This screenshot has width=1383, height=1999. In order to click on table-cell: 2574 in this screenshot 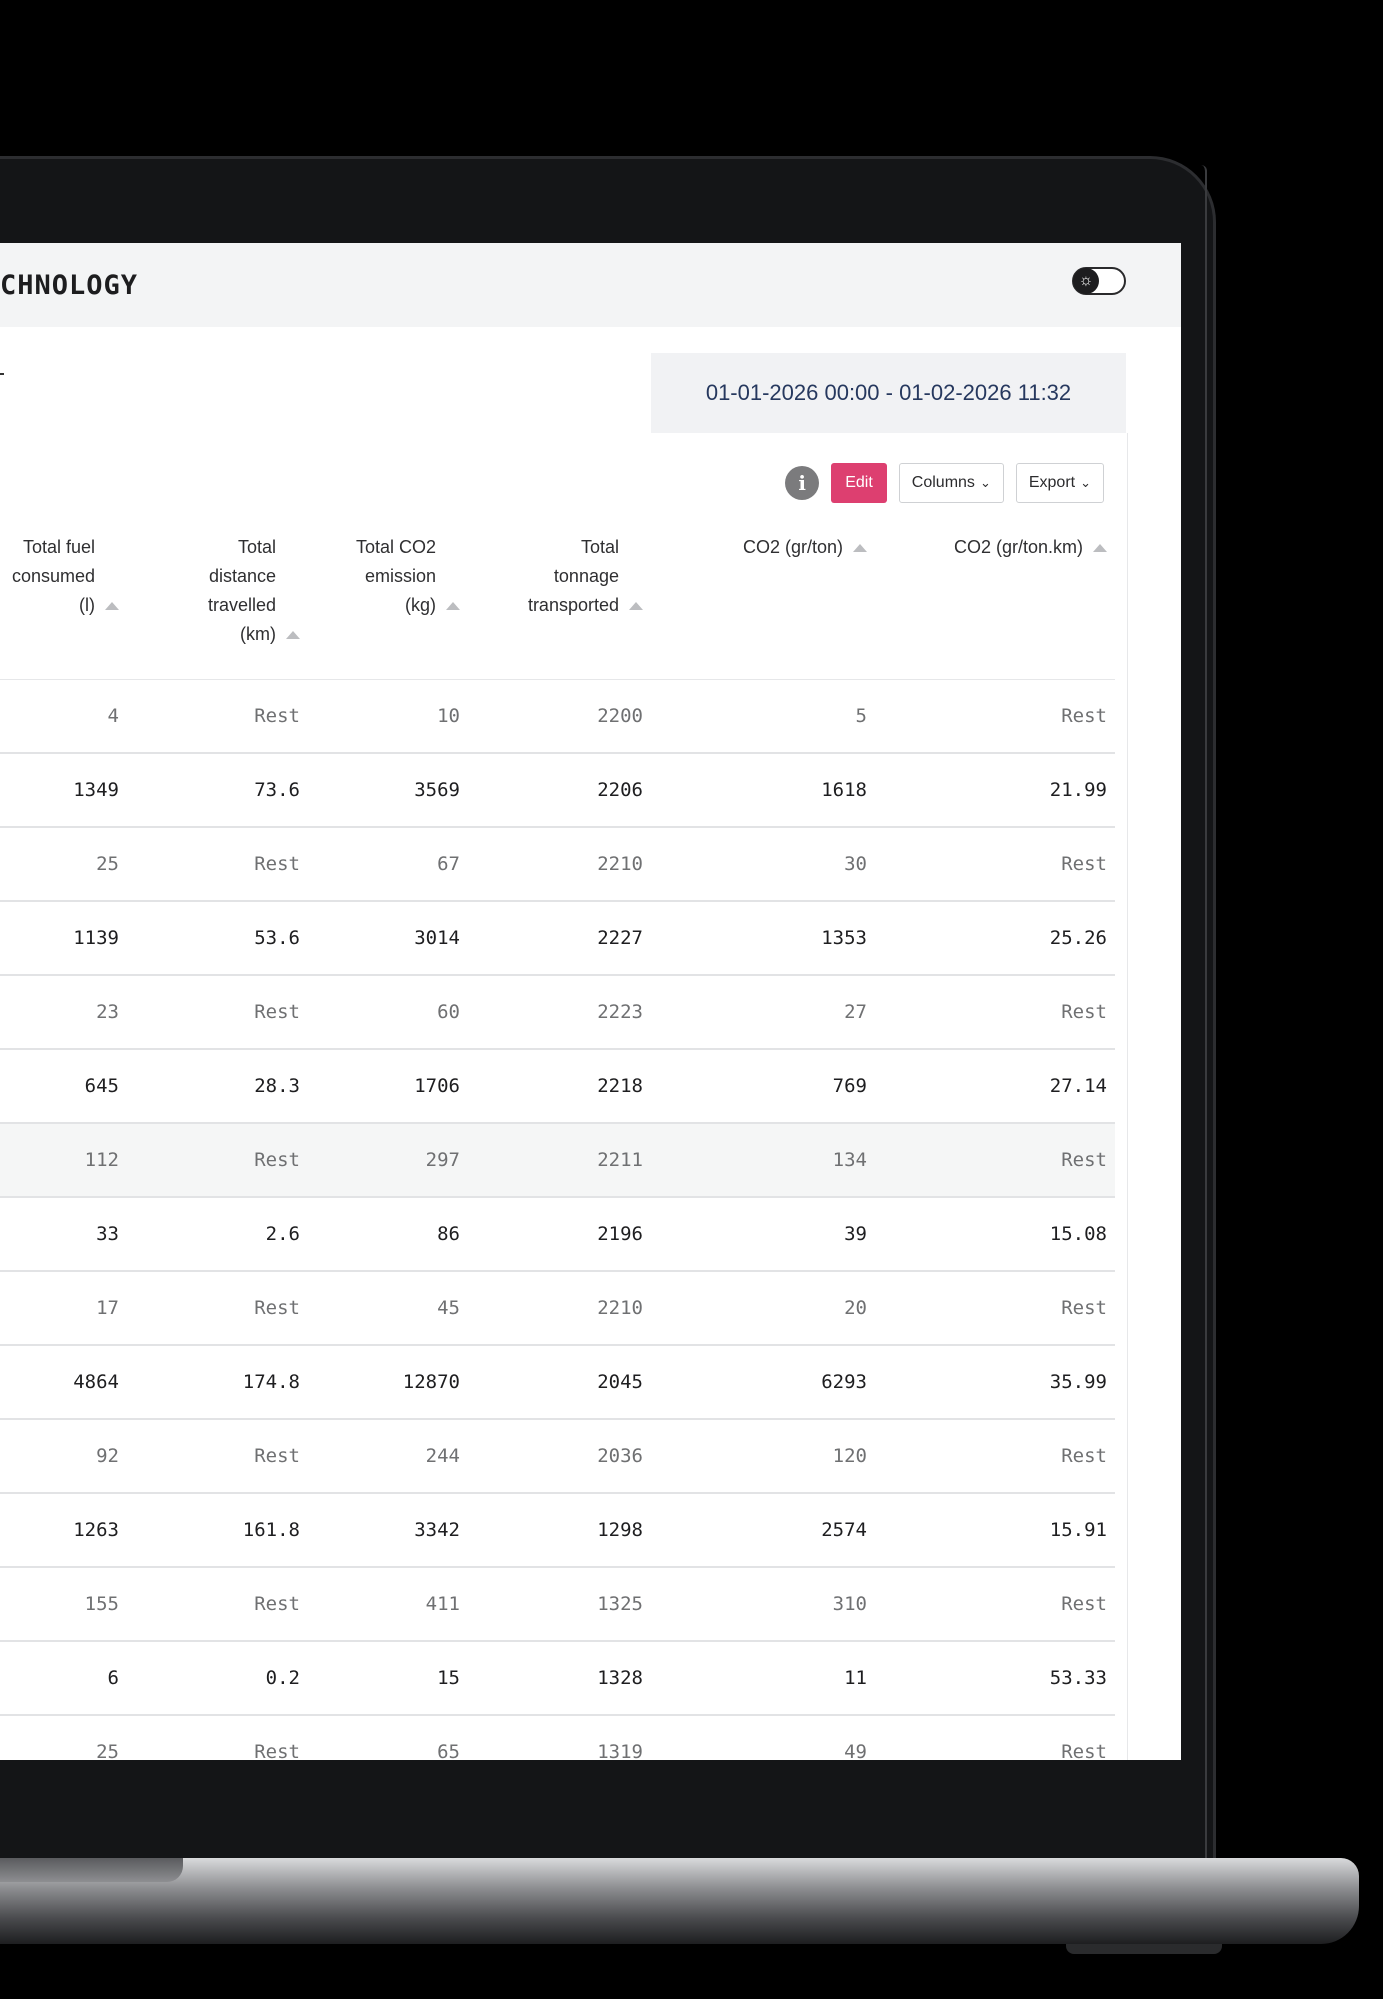, I will do `click(763, 1530)`.